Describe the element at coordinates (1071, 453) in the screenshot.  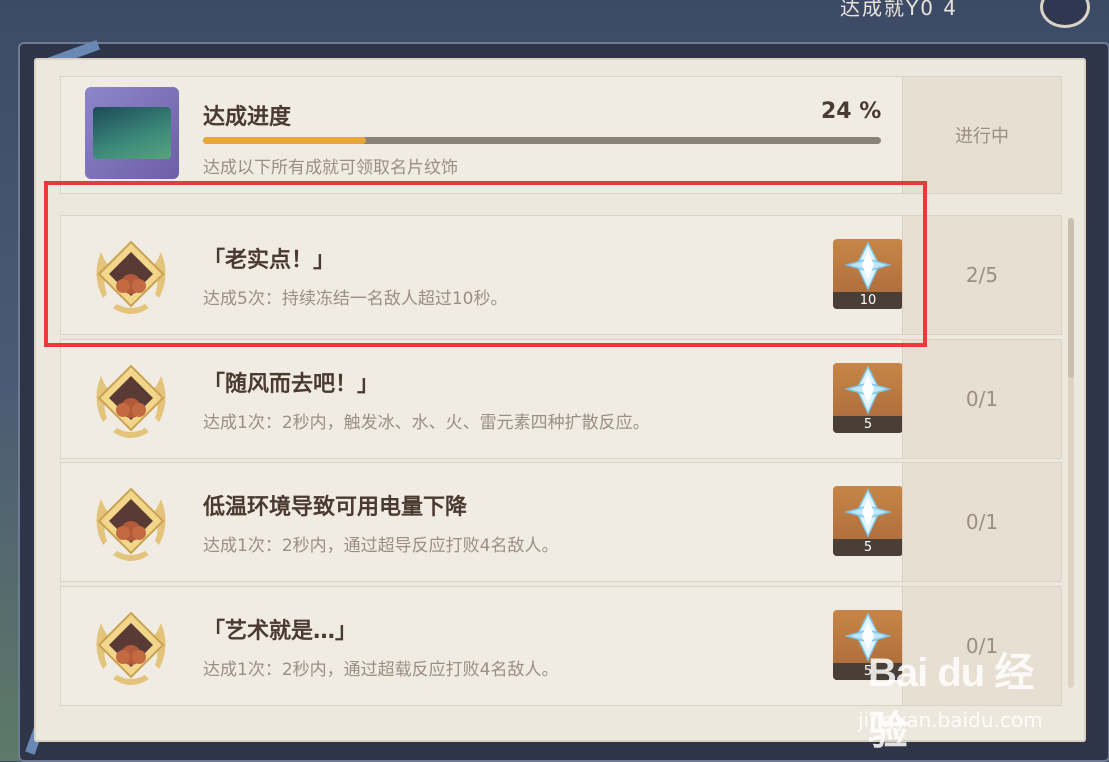
I see `scrollbar` at that location.